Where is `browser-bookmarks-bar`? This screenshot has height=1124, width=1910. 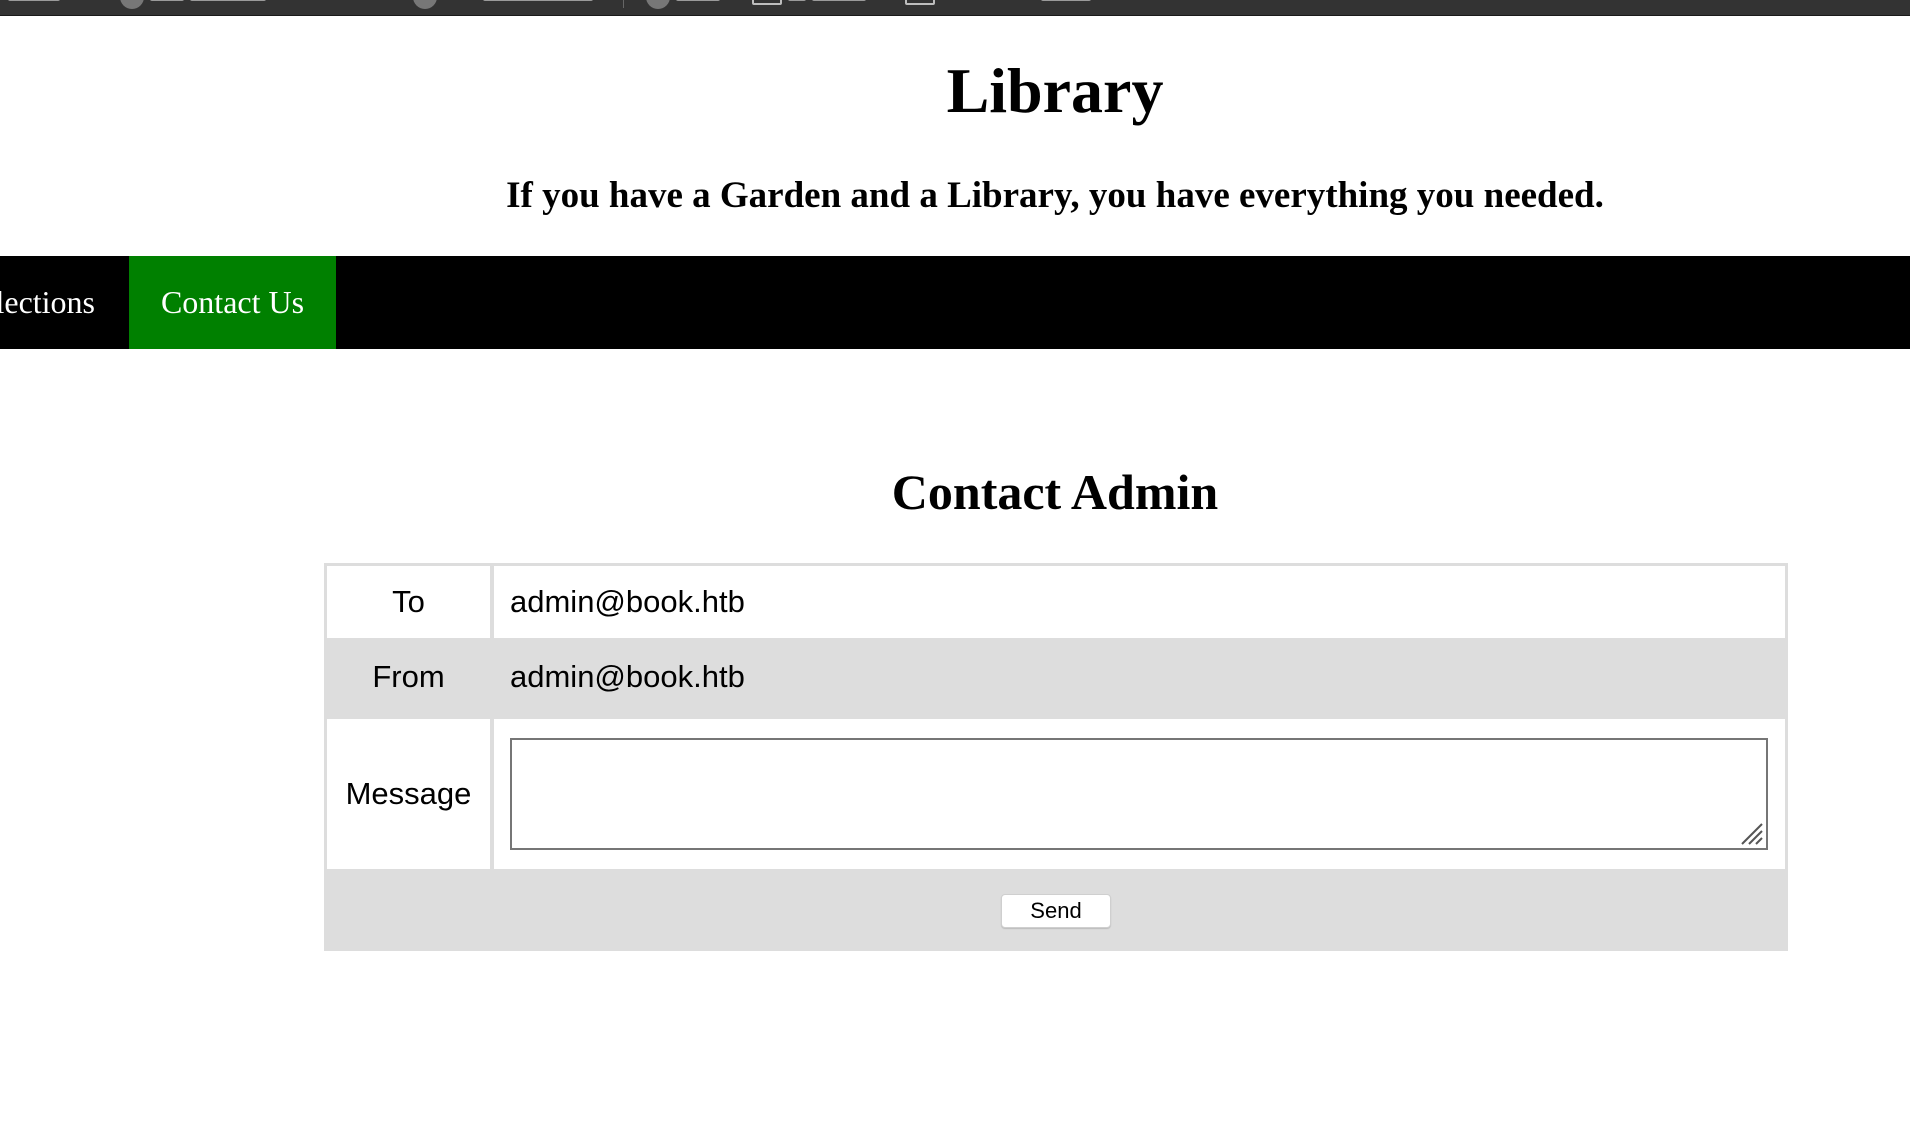 browser-bookmarks-bar is located at coordinates (955, 8).